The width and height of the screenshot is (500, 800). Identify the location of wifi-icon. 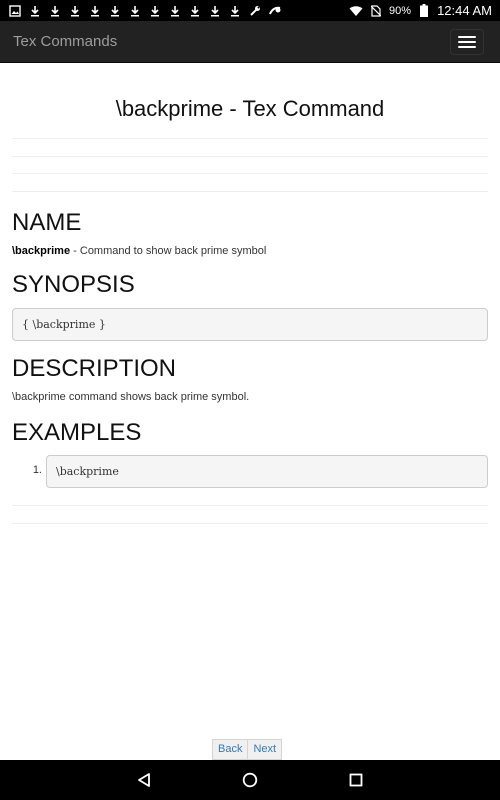
(356, 11).